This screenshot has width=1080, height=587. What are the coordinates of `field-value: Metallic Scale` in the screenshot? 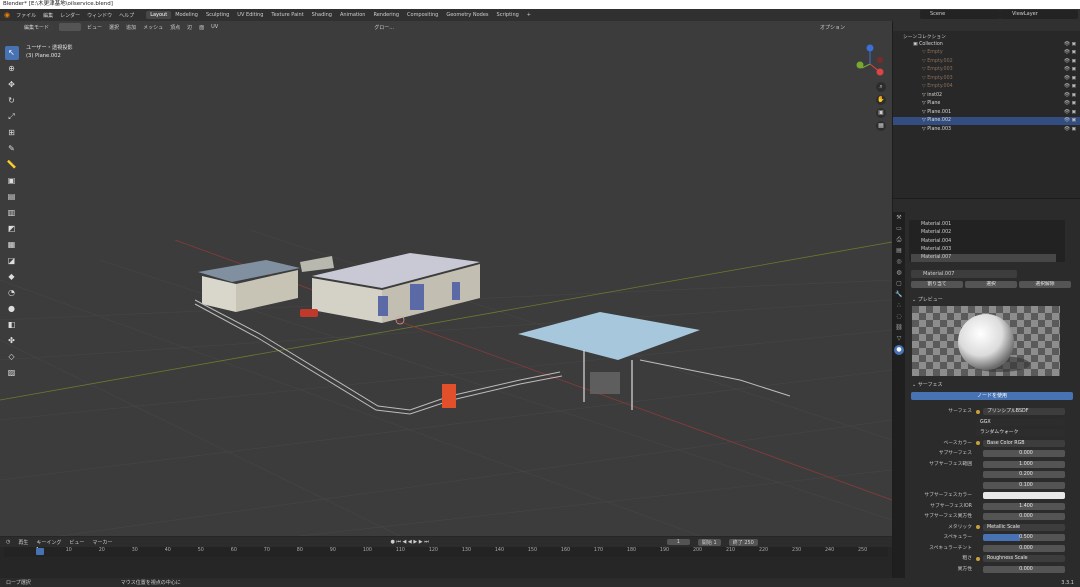 It's located at (1024, 527).